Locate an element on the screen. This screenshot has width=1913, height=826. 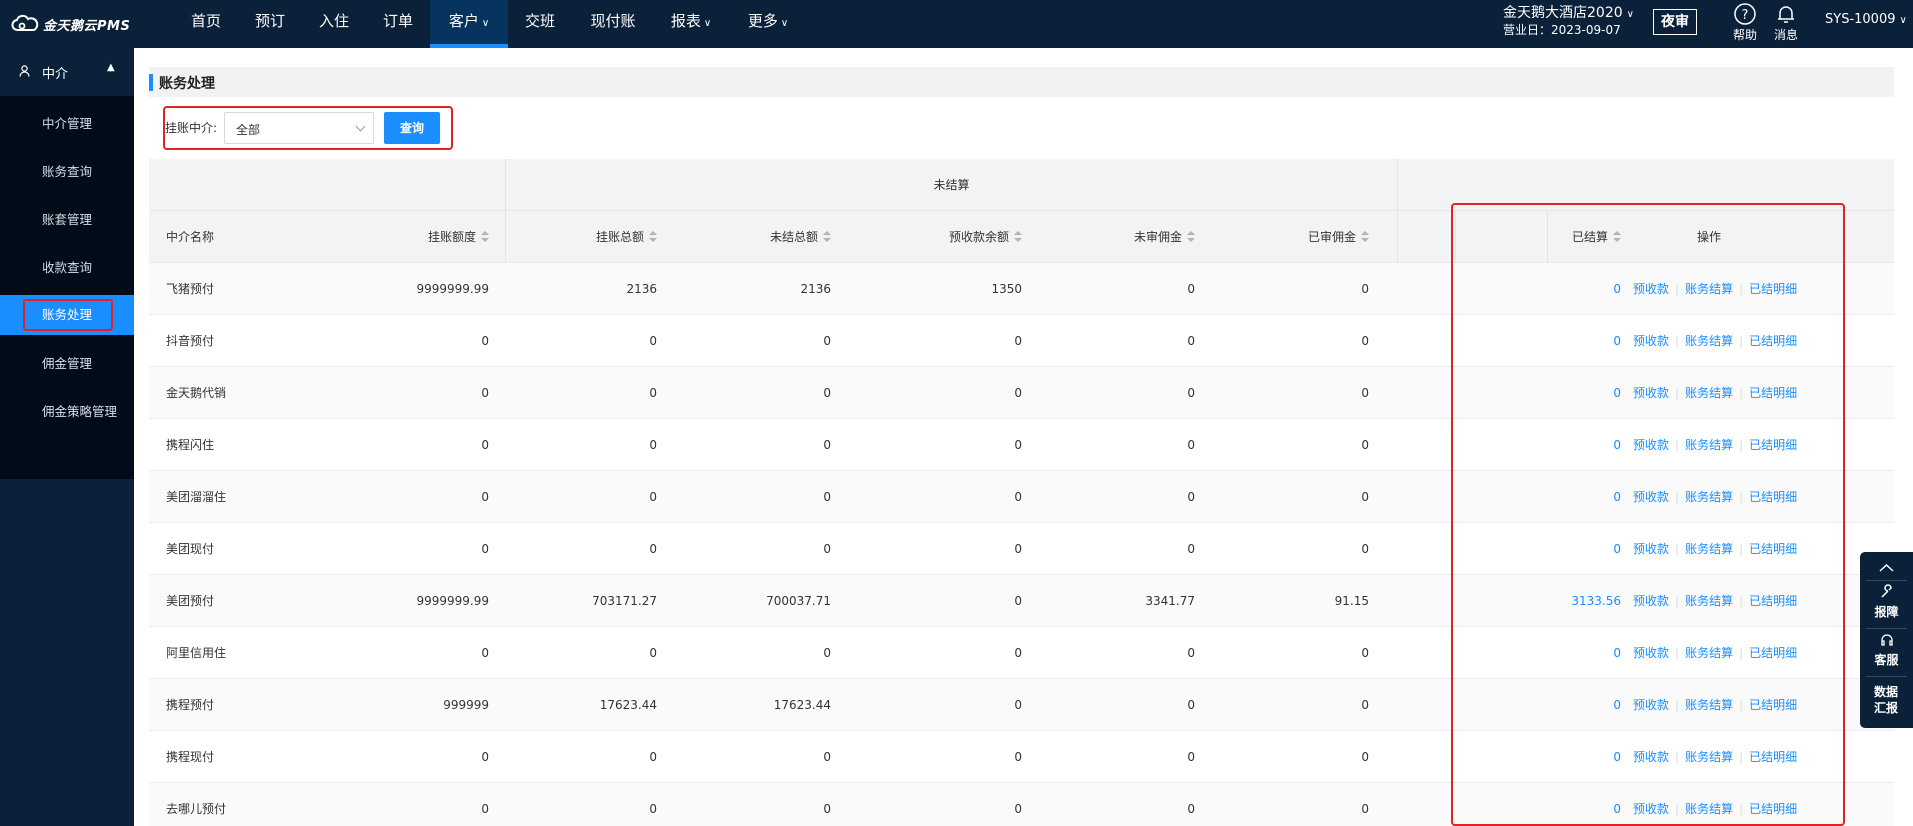
hotel-name: 金天鹅大酒店2020 is located at coordinates (1563, 13).